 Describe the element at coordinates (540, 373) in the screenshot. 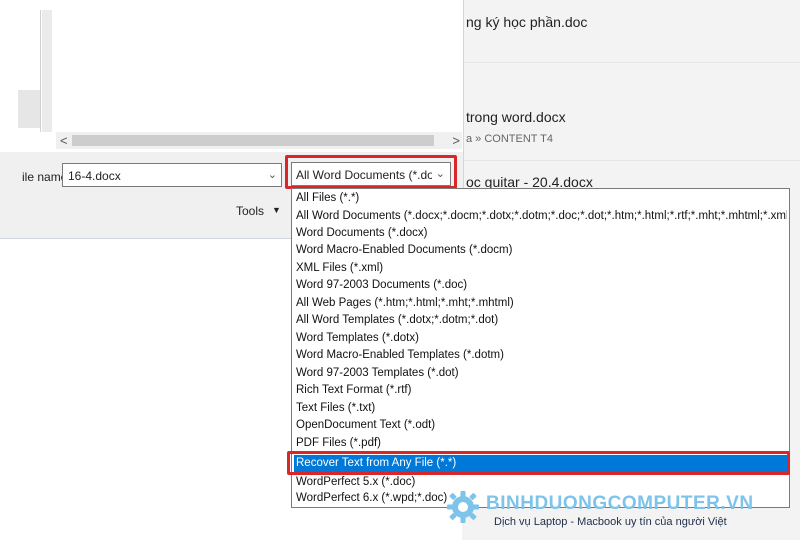

I see `dropdown-option: Word 97-2003 Templates (*.dot)` at that location.